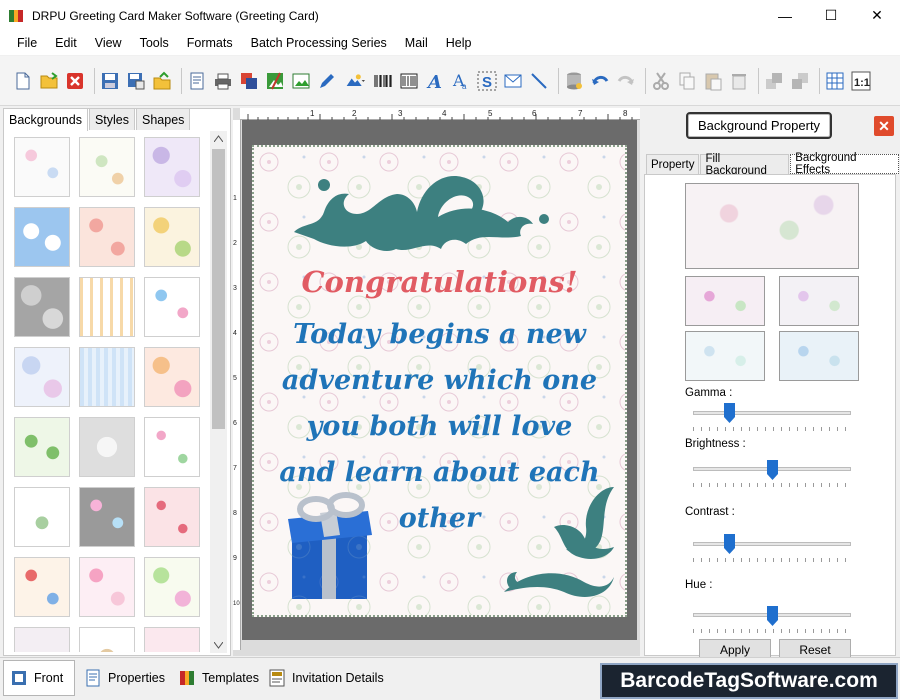 This screenshot has width=900, height=700. Describe the element at coordinates (759, 125) in the screenshot. I see `background-property-button: Background Property` at that location.